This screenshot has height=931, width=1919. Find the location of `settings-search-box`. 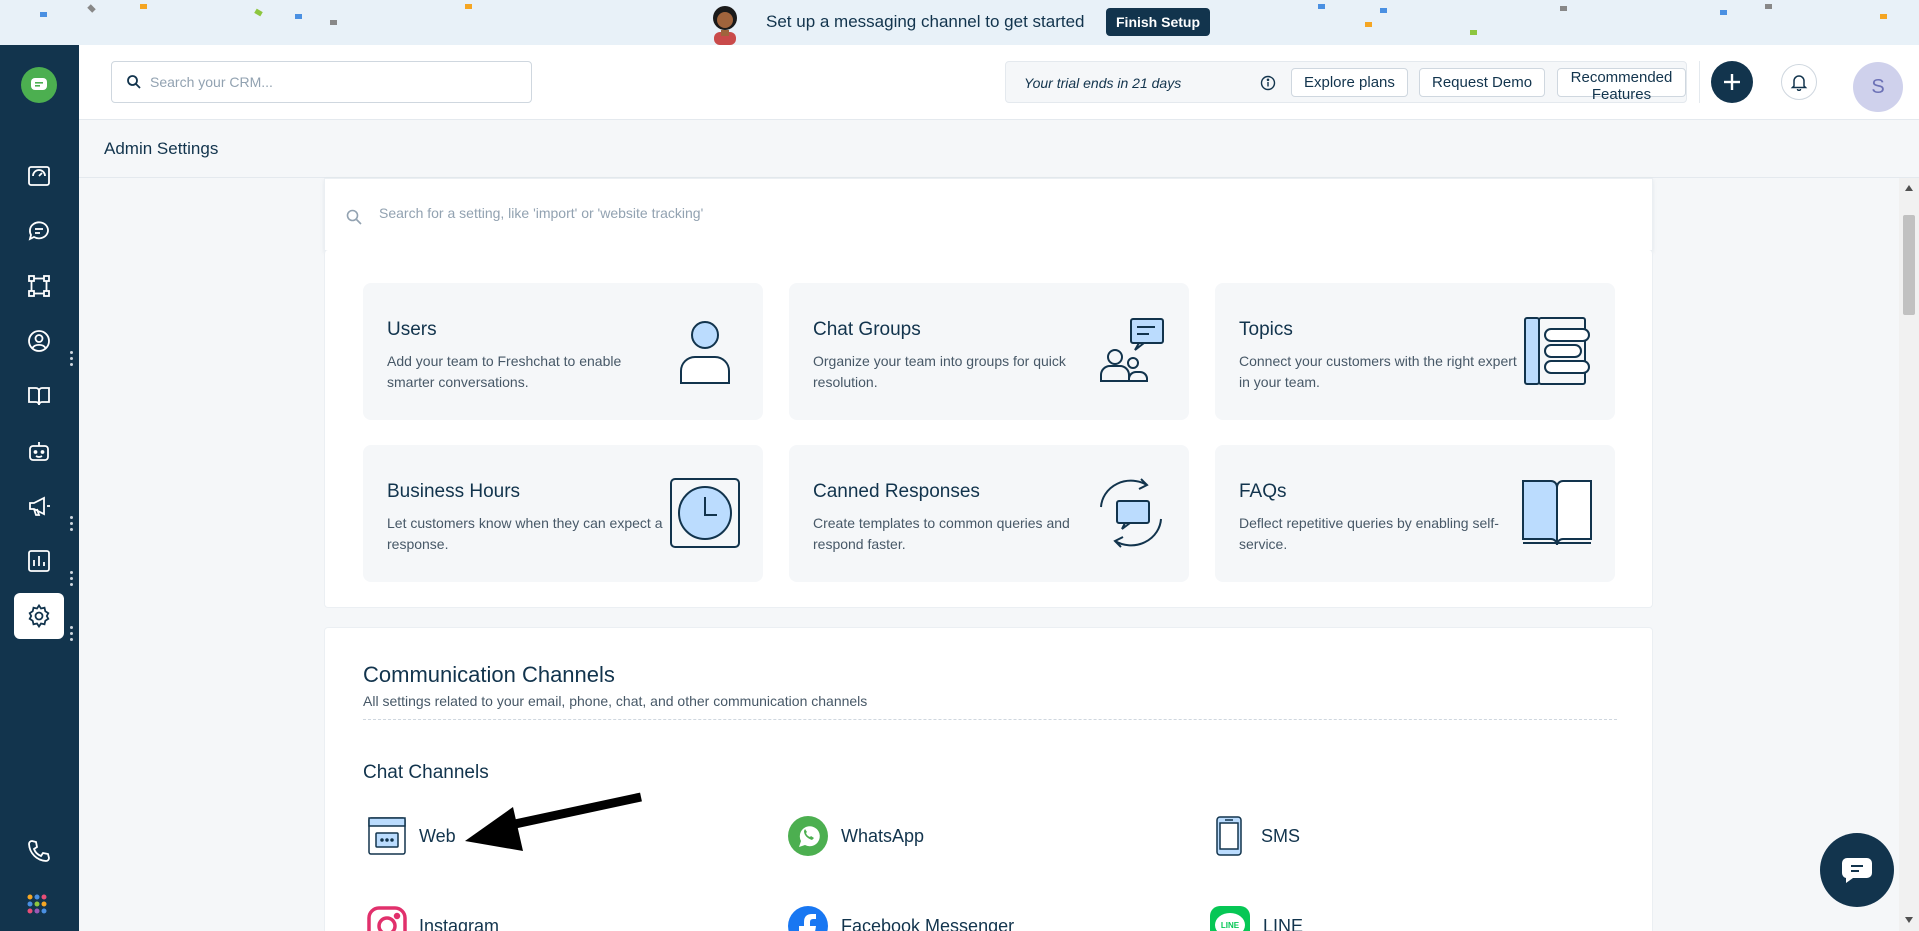

settings-search-box is located at coordinates (988, 214).